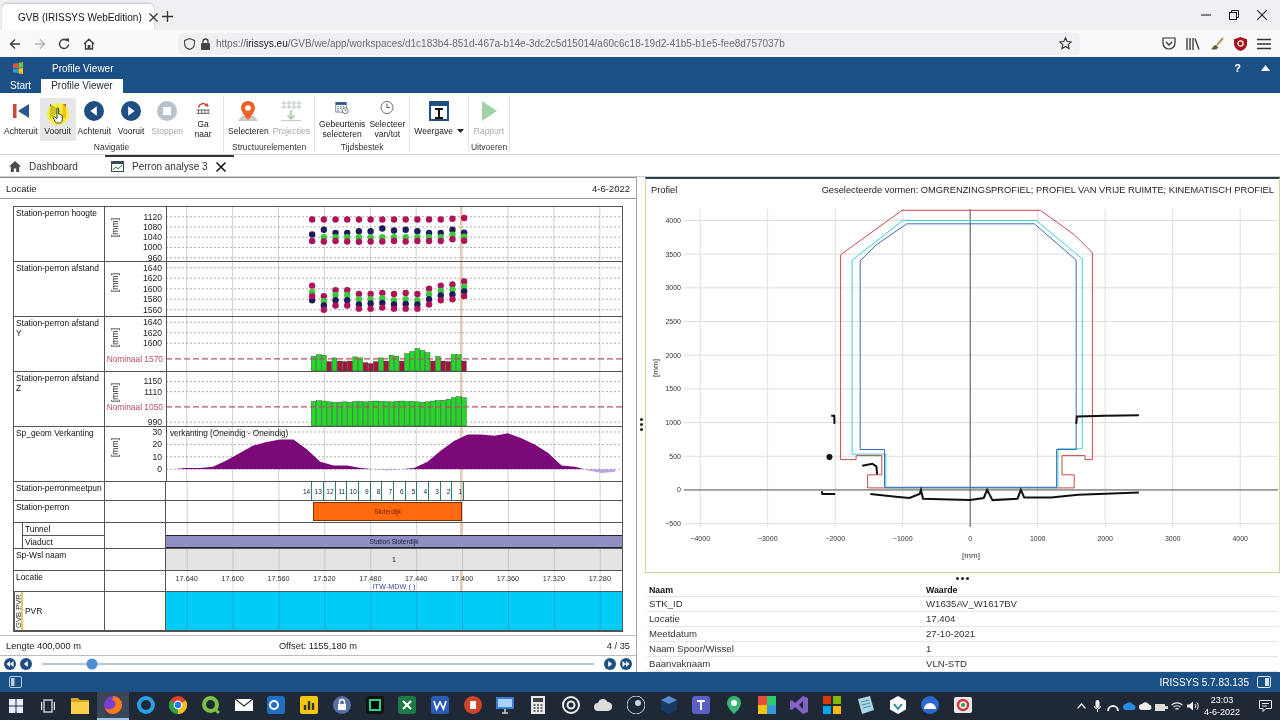 The height and width of the screenshot is (720, 1280). Describe the element at coordinates (1264, 43) in the screenshot. I see `menu-icon` at that location.